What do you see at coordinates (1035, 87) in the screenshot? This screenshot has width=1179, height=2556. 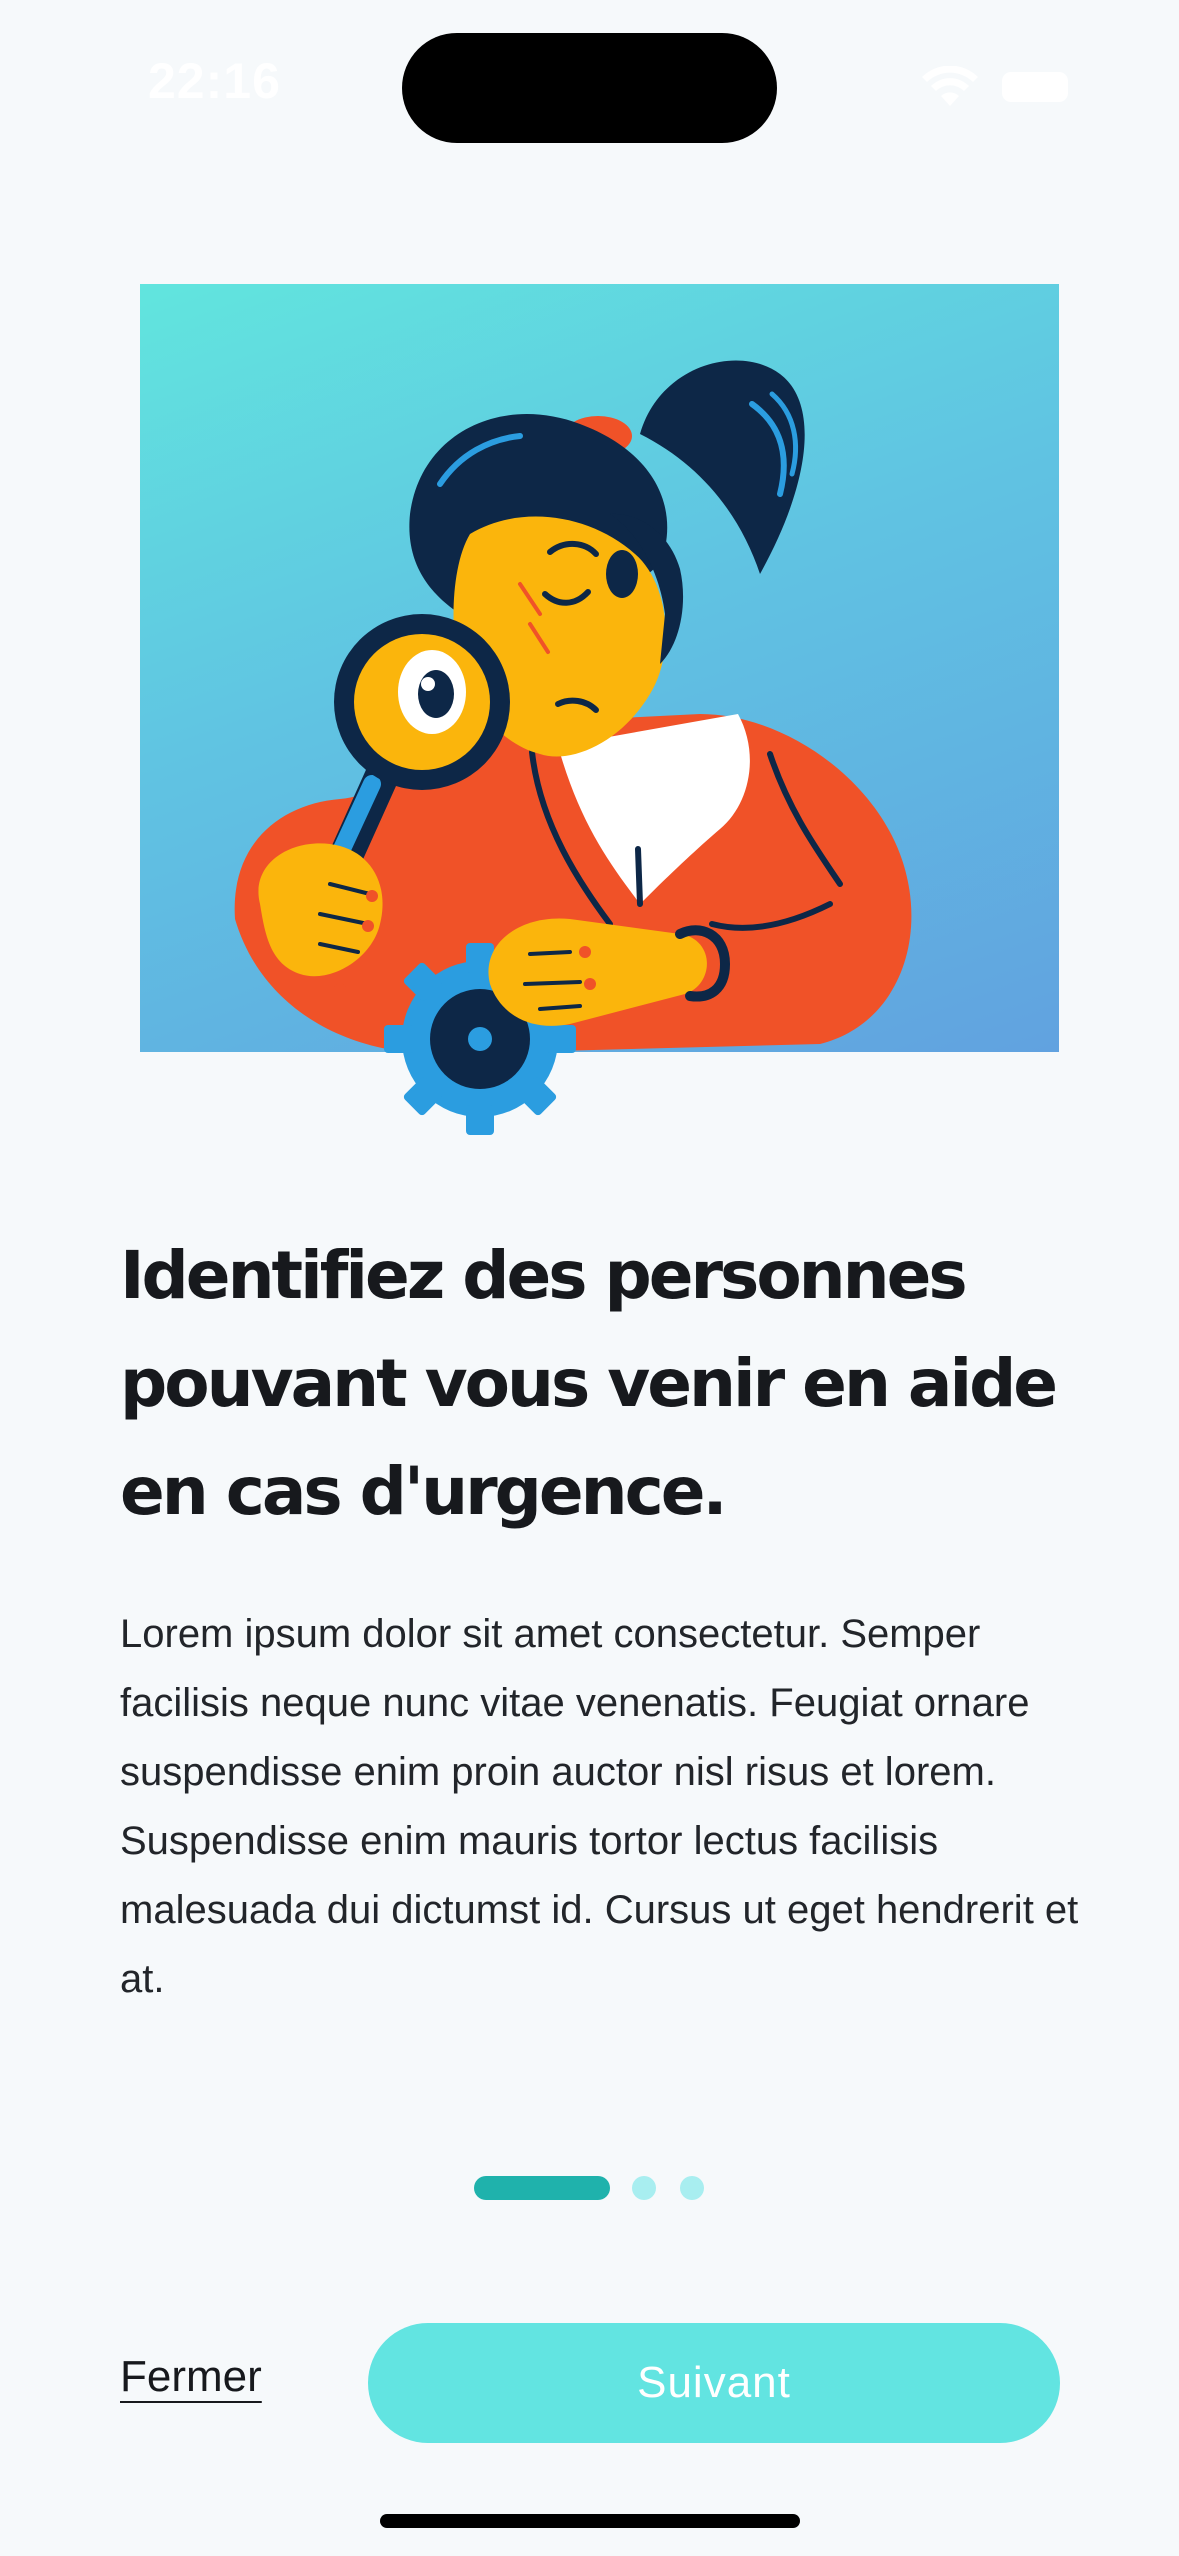 I see `battery-icon` at bounding box center [1035, 87].